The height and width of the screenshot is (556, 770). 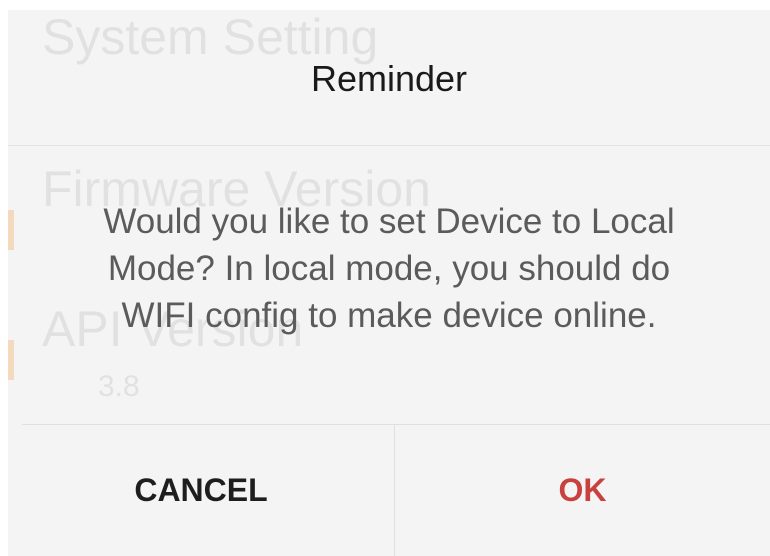 I want to click on dialog-title: Reminder, so click(x=389, y=78).